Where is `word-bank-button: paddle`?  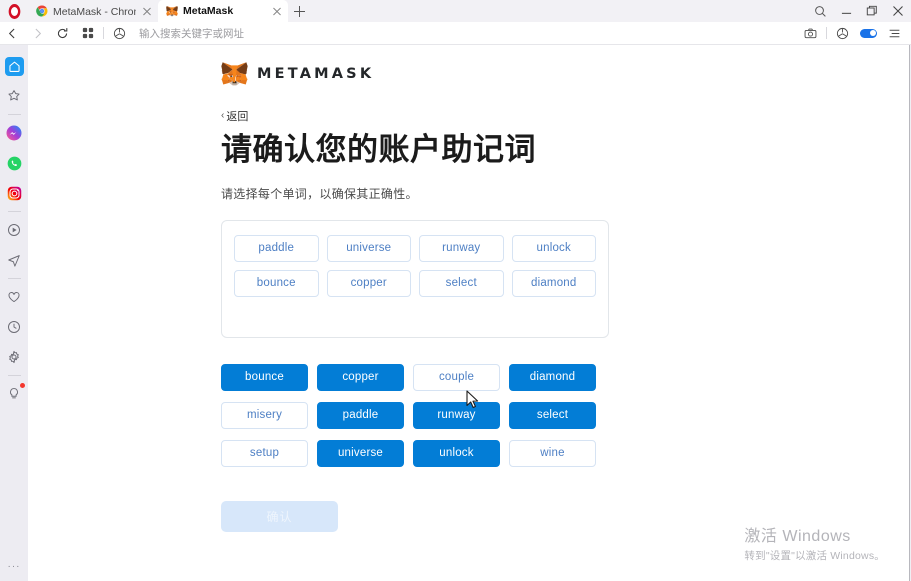
word-bank-button: paddle is located at coordinates (360, 415).